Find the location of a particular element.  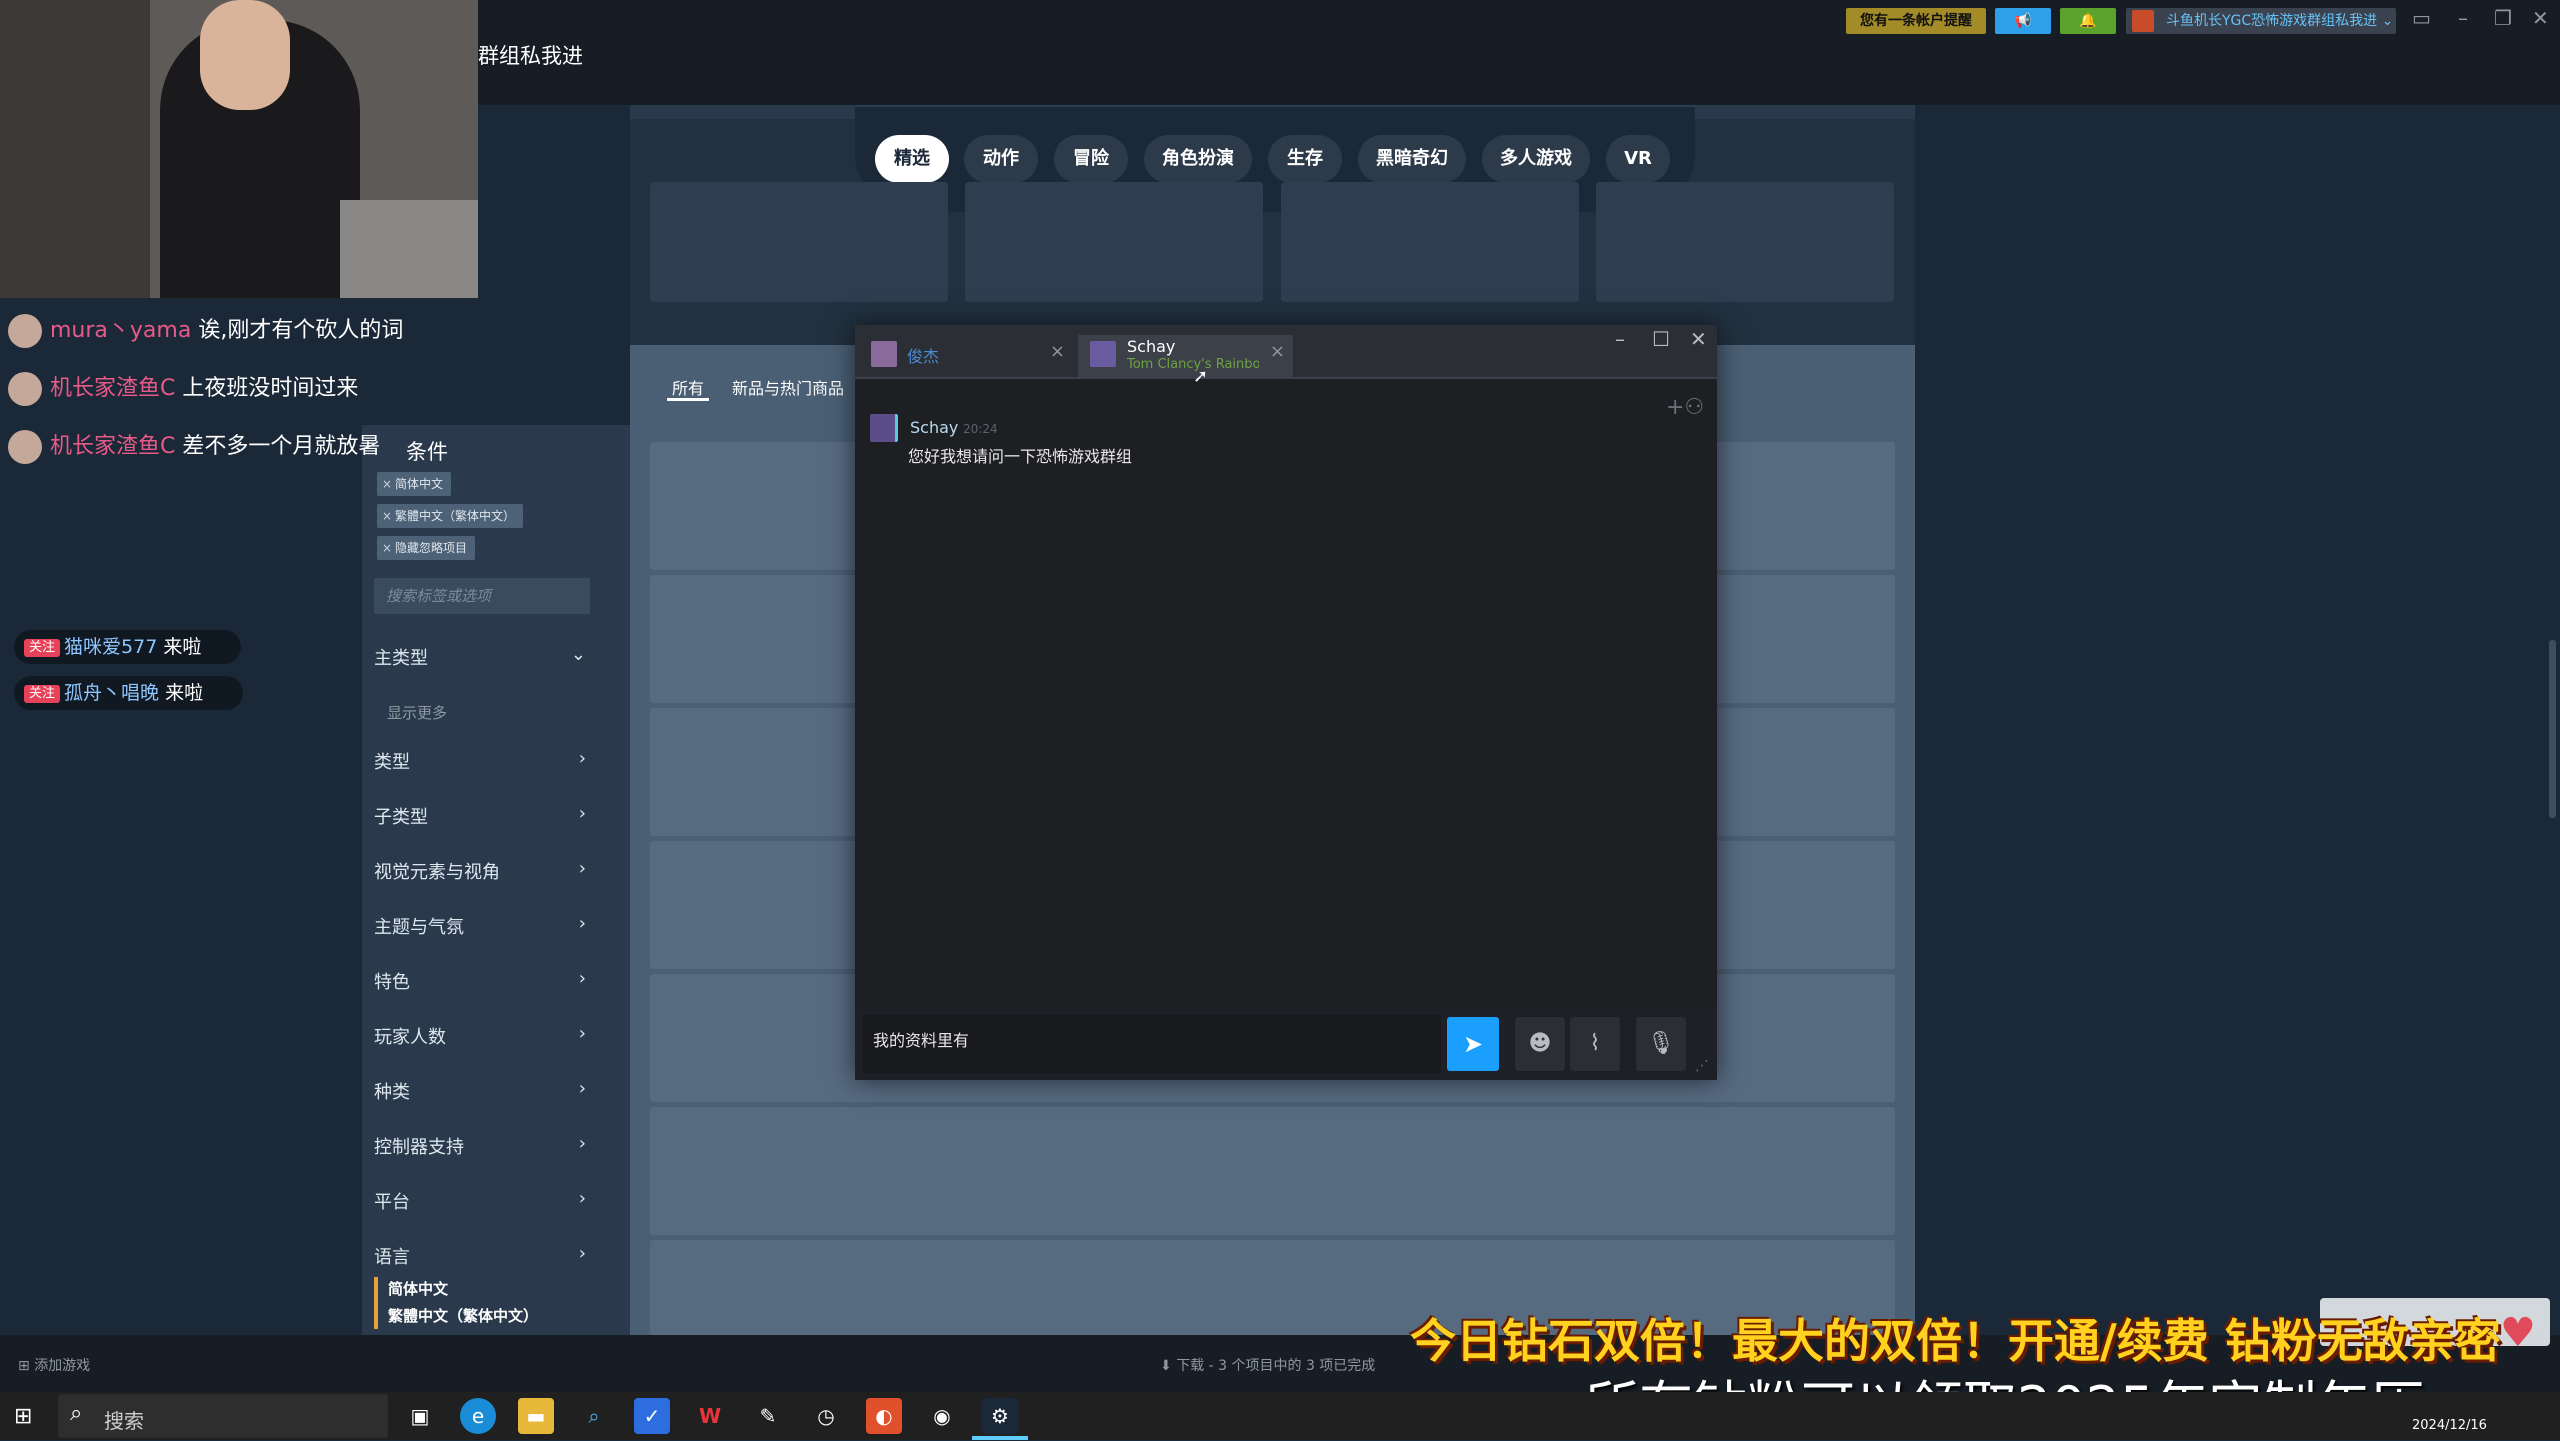

filter-row: 主题与气氛 › is located at coordinates (480, 926).